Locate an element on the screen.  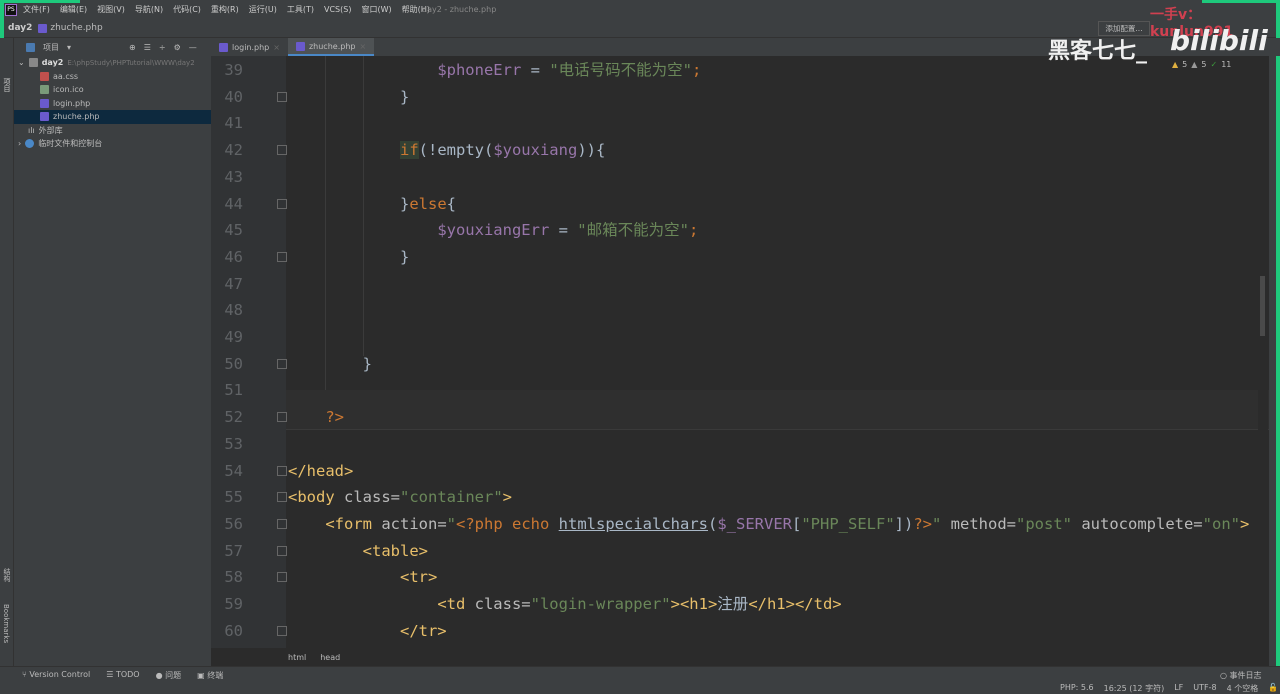
menu-item: 运行(U) is located at coordinates (263, 9).